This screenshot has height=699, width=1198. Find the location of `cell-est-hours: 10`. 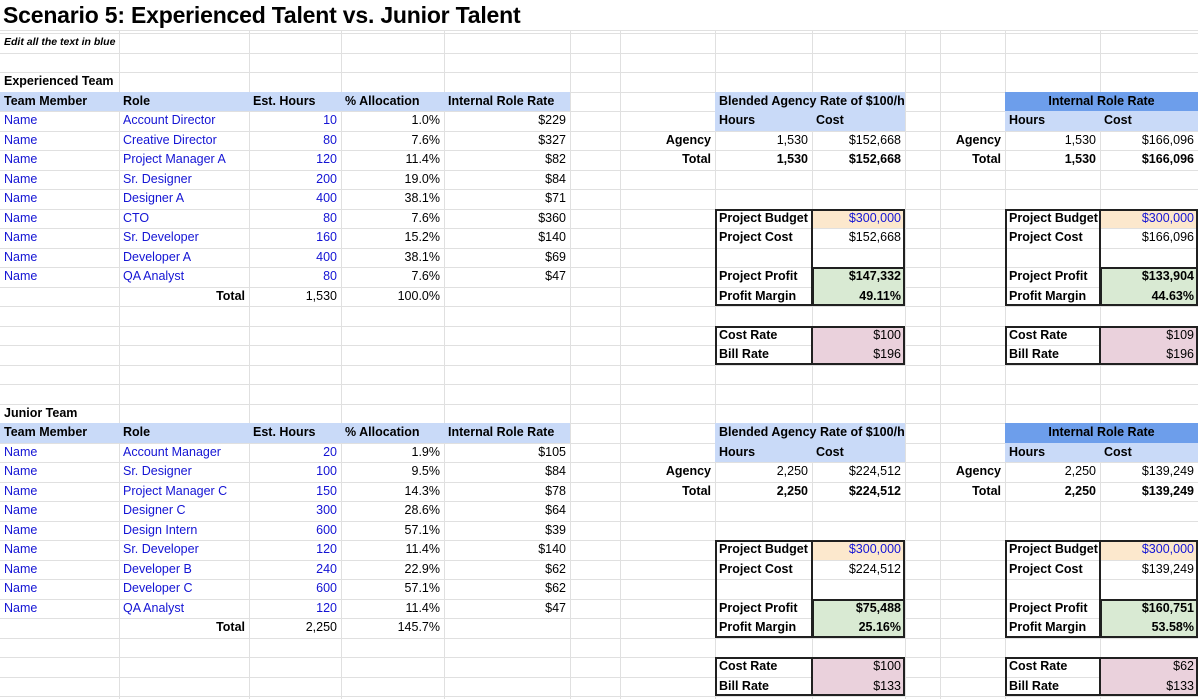

cell-est-hours: 10 is located at coordinates (295, 121).